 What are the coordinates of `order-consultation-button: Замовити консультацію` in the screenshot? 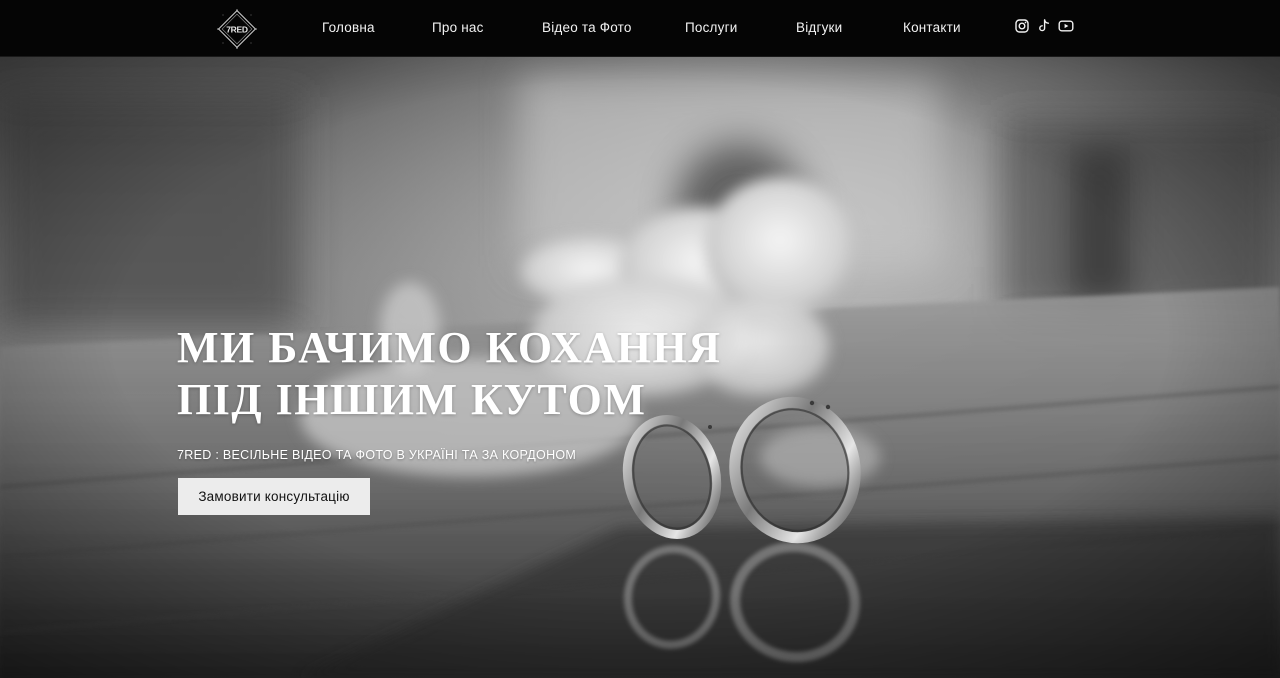 It's located at (274, 496).